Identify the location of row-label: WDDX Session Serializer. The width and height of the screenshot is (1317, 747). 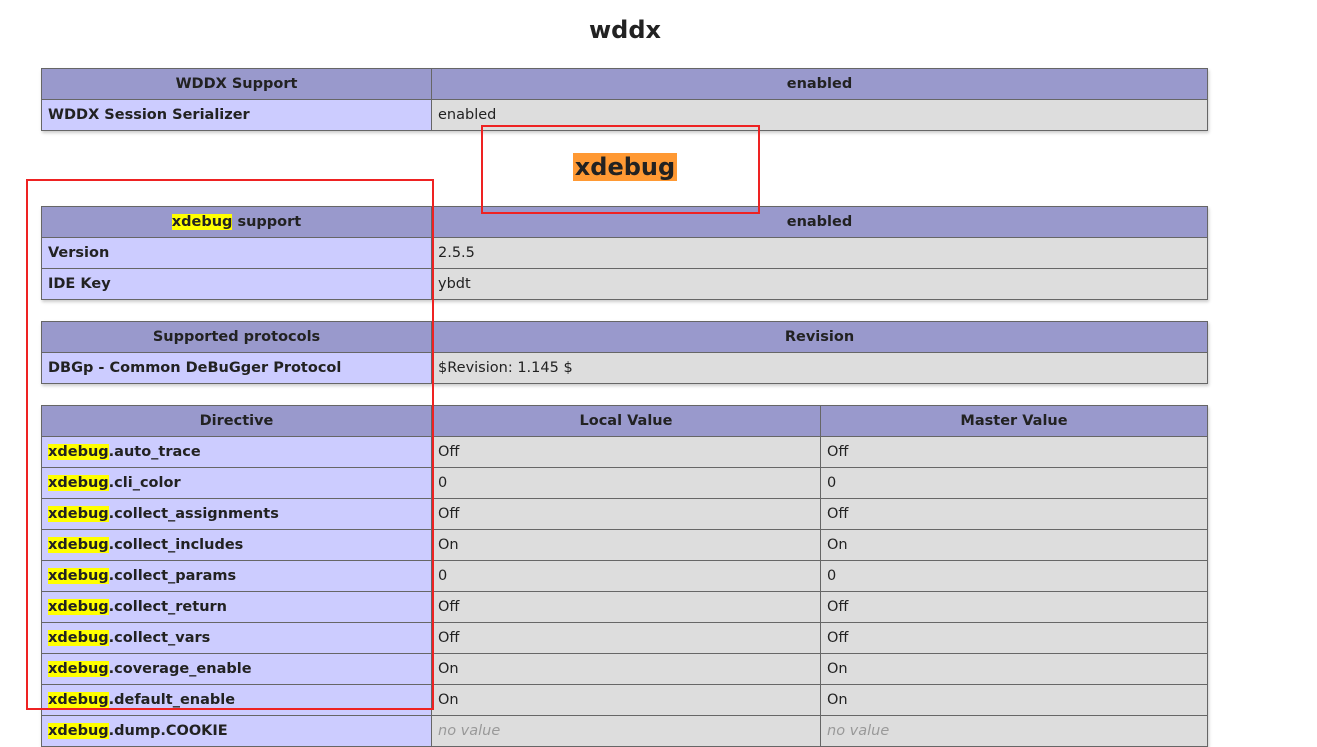
(236, 115).